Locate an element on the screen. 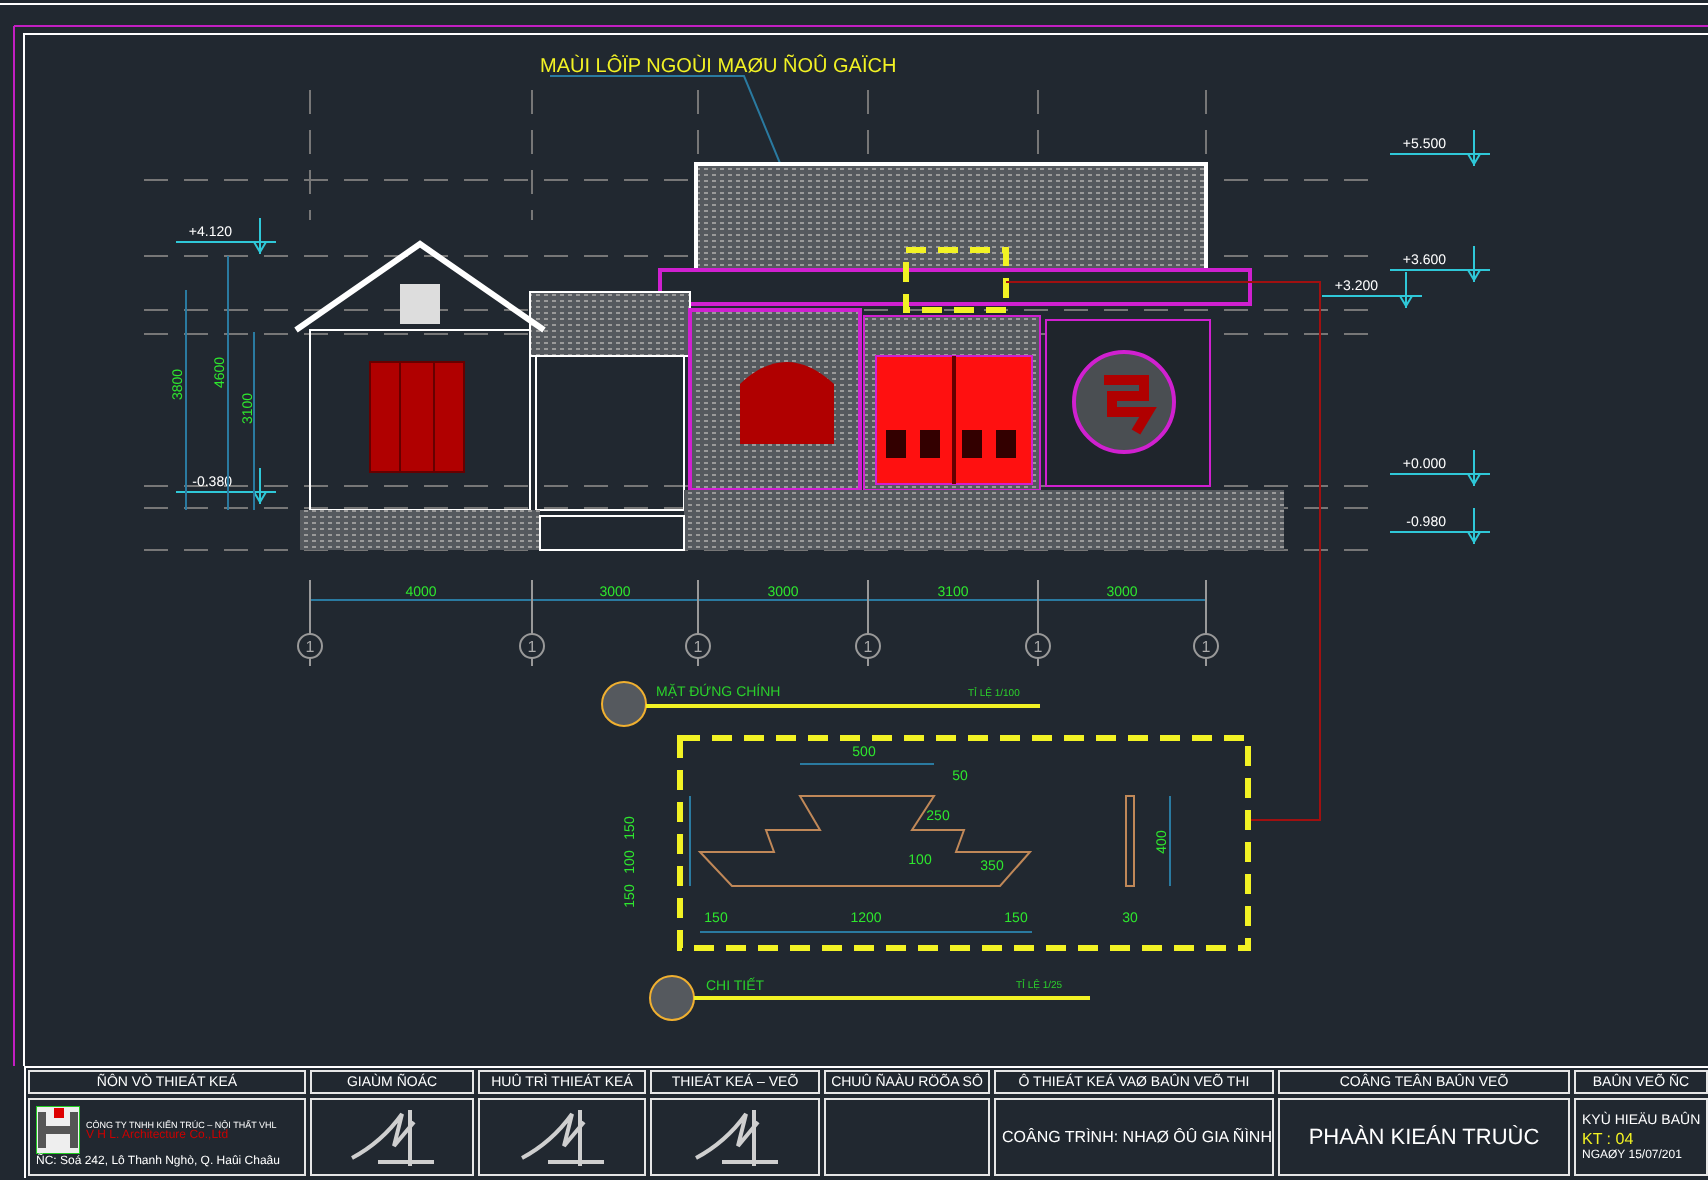 The width and height of the screenshot is (1708, 1180). sheet-title: PHAÀN KIEÁN TRUÙC is located at coordinates (1424, 1137).